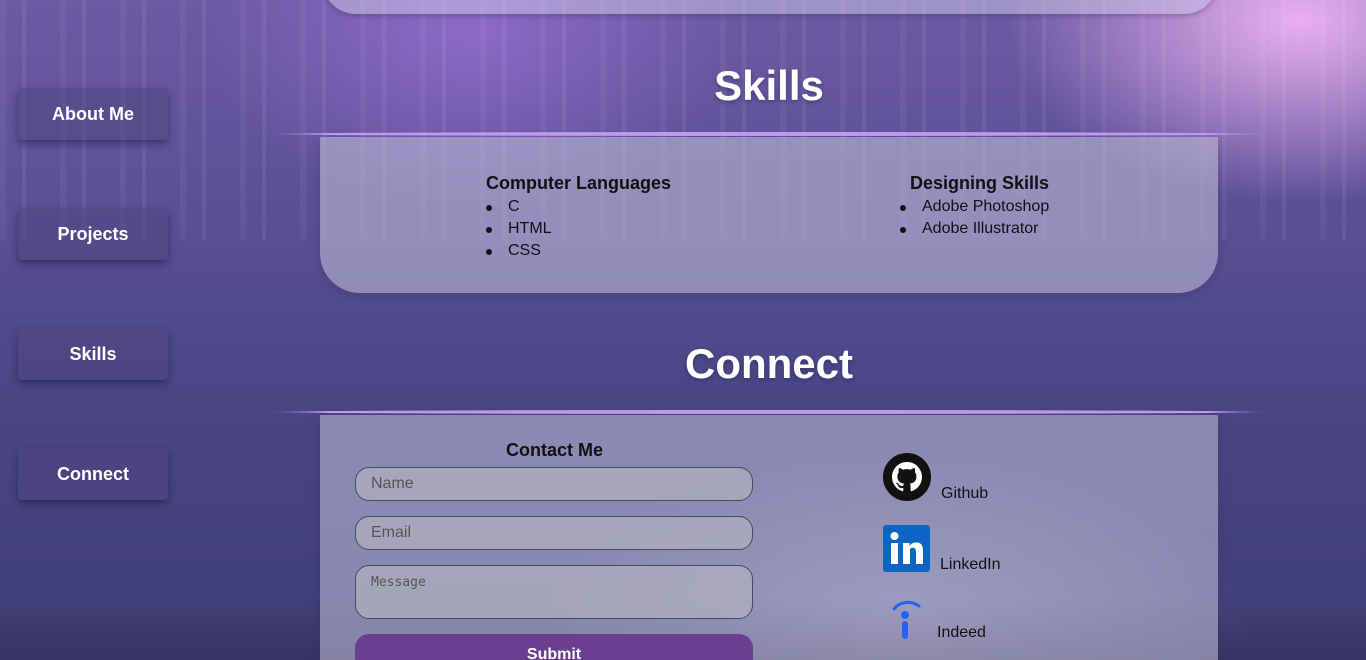  Describe the element at coordinates (554, 592) in the screenshot. I see `message-textarea` at that location.